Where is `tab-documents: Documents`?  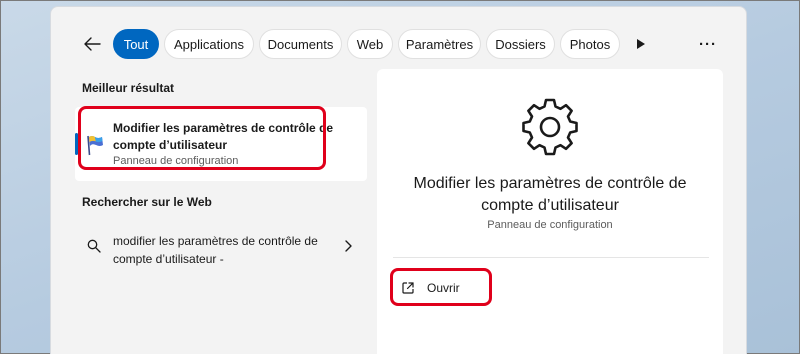
tab-documents: Documents is located at coordinates (300, 44).